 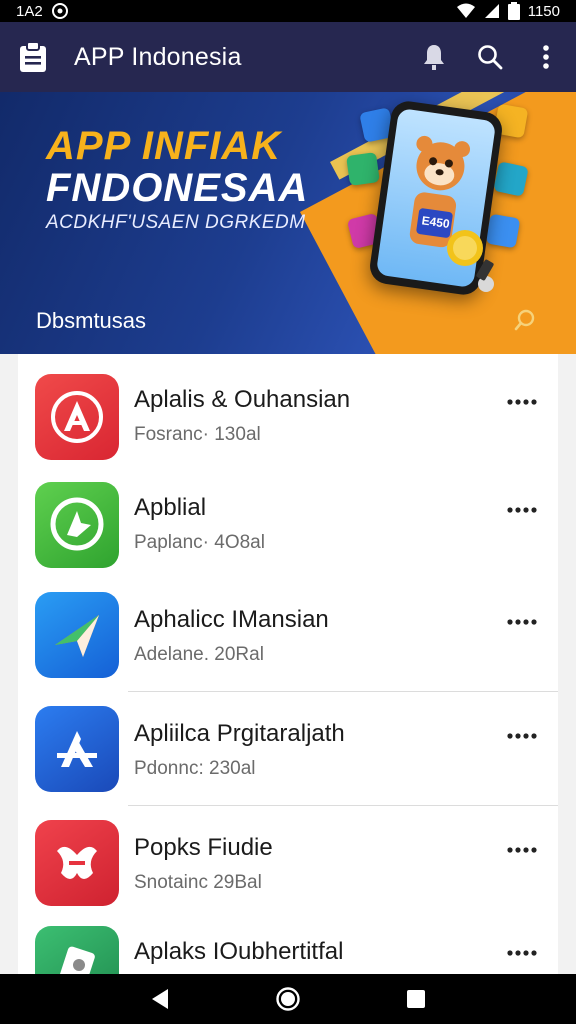 I want to click on bell-icon, so click(x=434, y=57).